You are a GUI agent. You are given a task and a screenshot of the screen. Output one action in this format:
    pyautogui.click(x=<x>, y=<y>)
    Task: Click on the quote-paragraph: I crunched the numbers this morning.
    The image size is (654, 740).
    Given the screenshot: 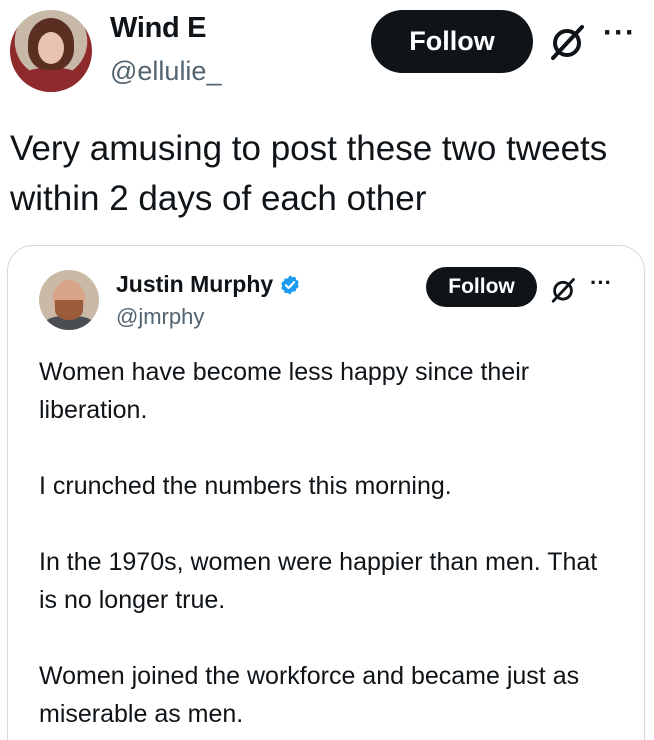 What is the action you would take?
    pyautogui.click(x=245, y=486)
    